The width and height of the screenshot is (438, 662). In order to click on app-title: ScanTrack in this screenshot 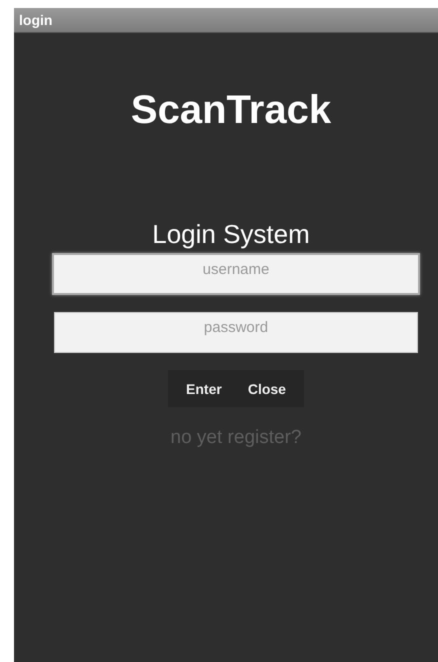, I will do `click(231, 110)`.